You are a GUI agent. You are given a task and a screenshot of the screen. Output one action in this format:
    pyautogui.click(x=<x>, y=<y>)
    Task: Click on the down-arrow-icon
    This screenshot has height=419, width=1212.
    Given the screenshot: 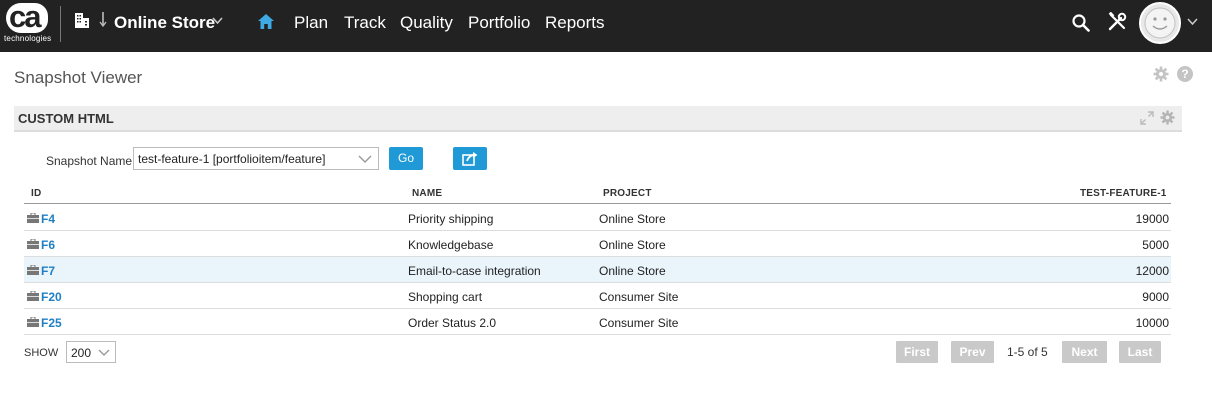 What is the action you would take?
    pyautogui.click(x=103, y=20)
    